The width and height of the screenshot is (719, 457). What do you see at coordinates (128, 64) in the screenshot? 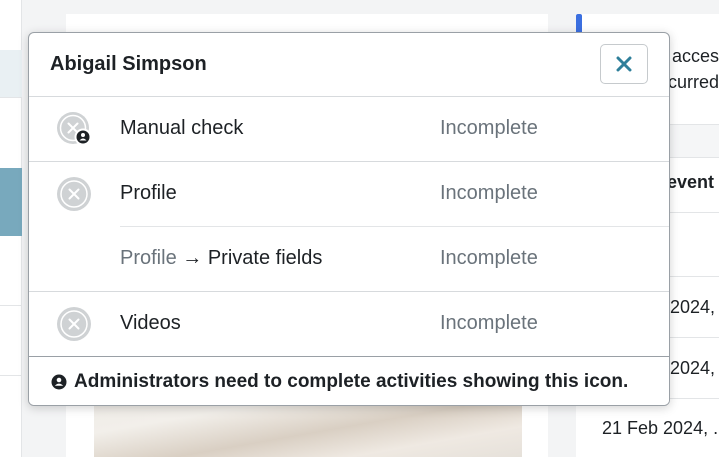
I see `modal-title: Abigail Simpson` at bounding box center [128, 64].